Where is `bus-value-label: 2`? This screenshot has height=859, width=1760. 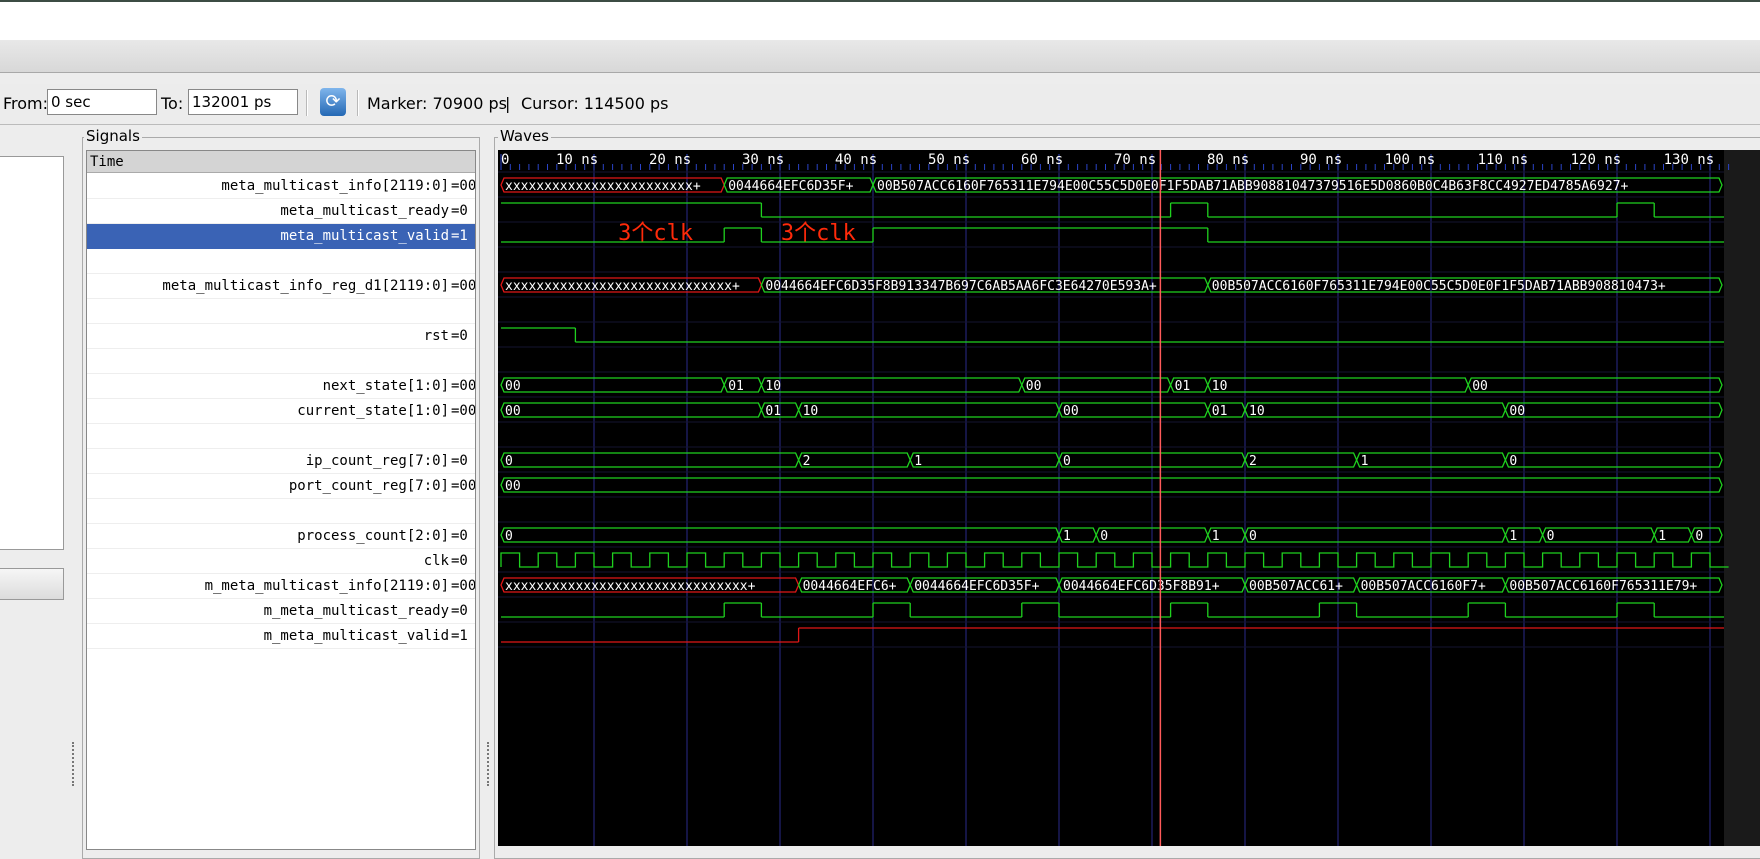 bus-value-label: 2 is located at coordinates (807, 461).